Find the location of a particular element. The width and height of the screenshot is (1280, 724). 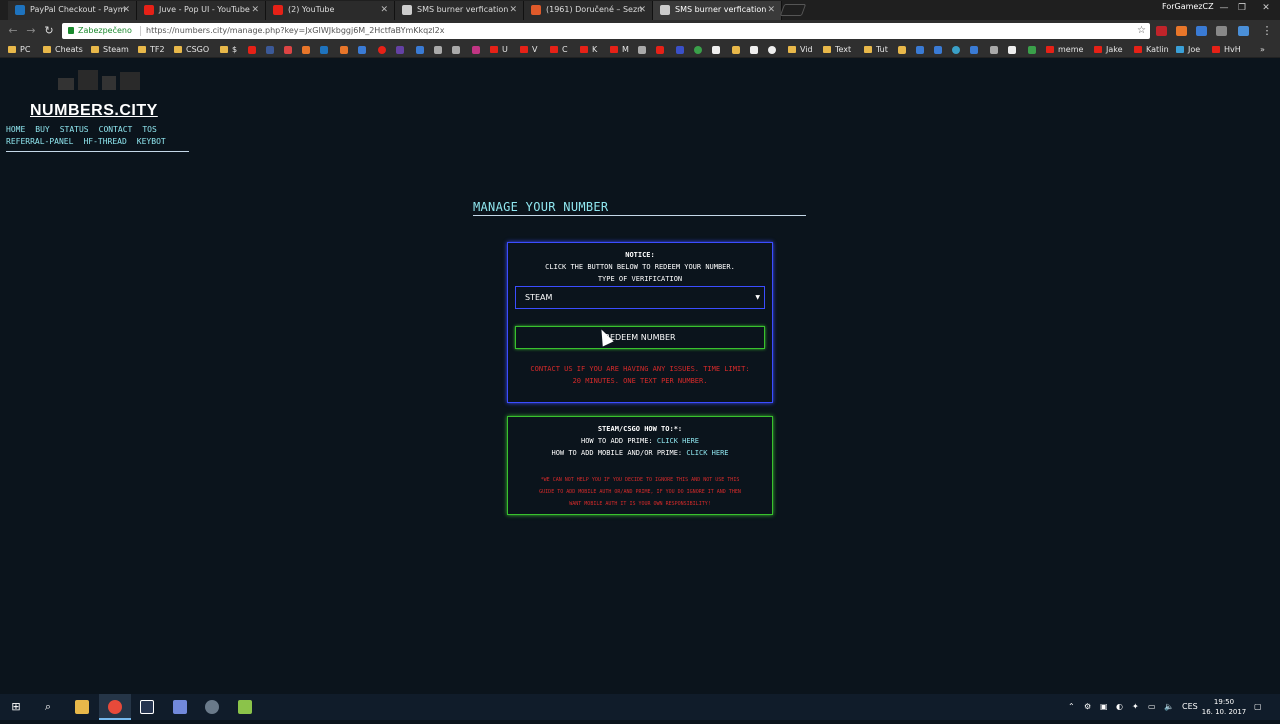

reload-icon: ↻ is located at coordinates (49, 31).